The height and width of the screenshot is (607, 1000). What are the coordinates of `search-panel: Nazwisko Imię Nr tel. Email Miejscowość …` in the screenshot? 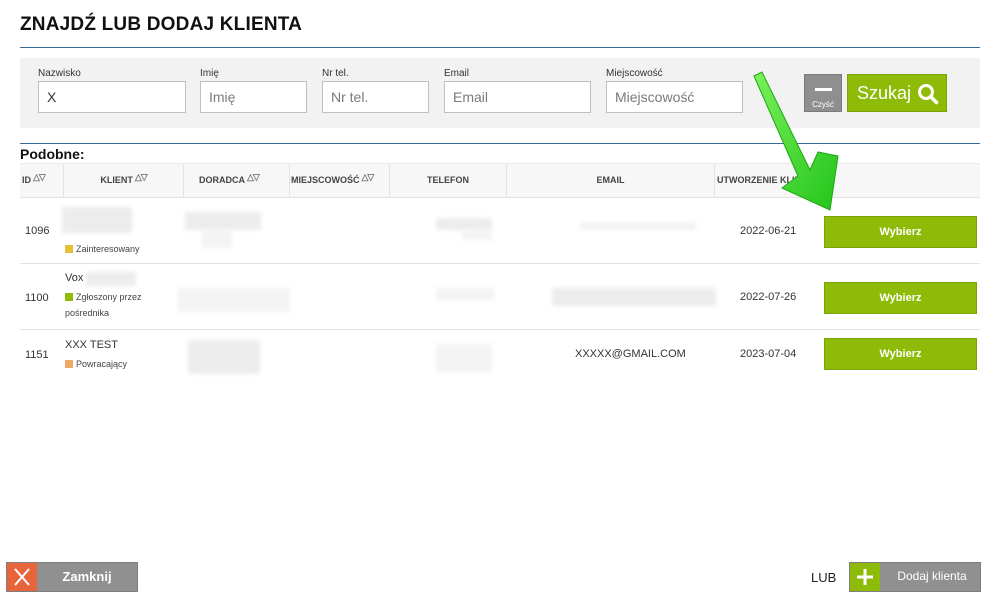 It's located at (500, 93).